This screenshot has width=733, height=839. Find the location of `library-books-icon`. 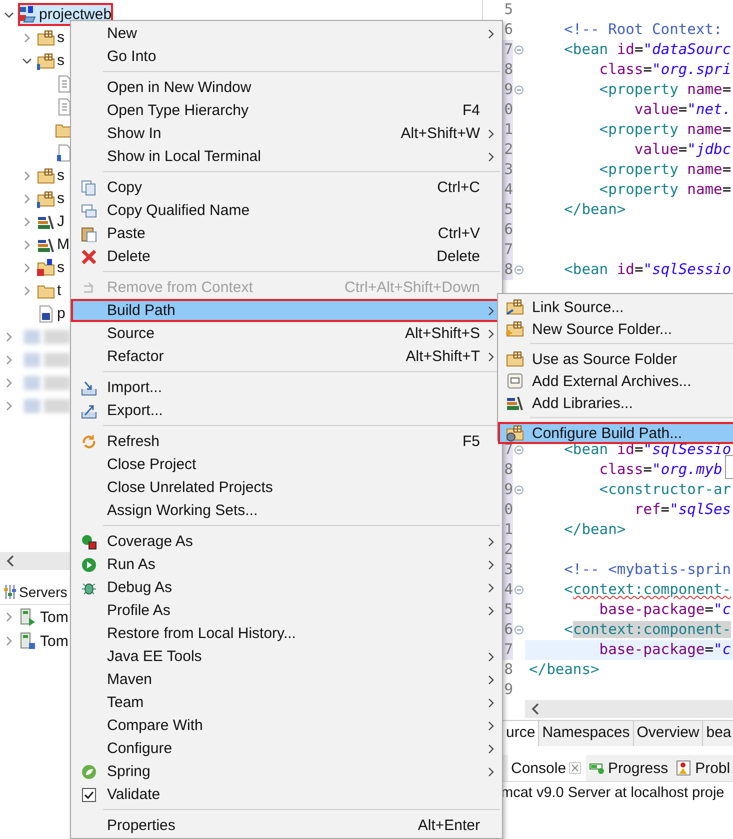

library-books-icon is located at coordinates (515, 403).